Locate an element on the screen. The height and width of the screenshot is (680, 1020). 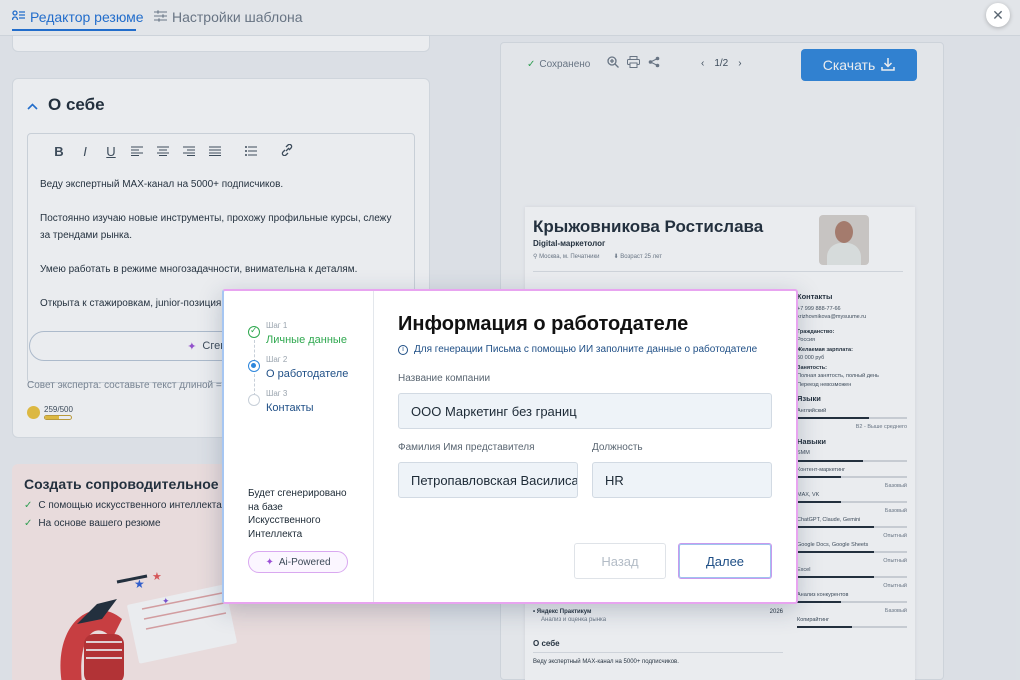
ai-powered-label: Ai-Powered is located at coordinates (304, 562).